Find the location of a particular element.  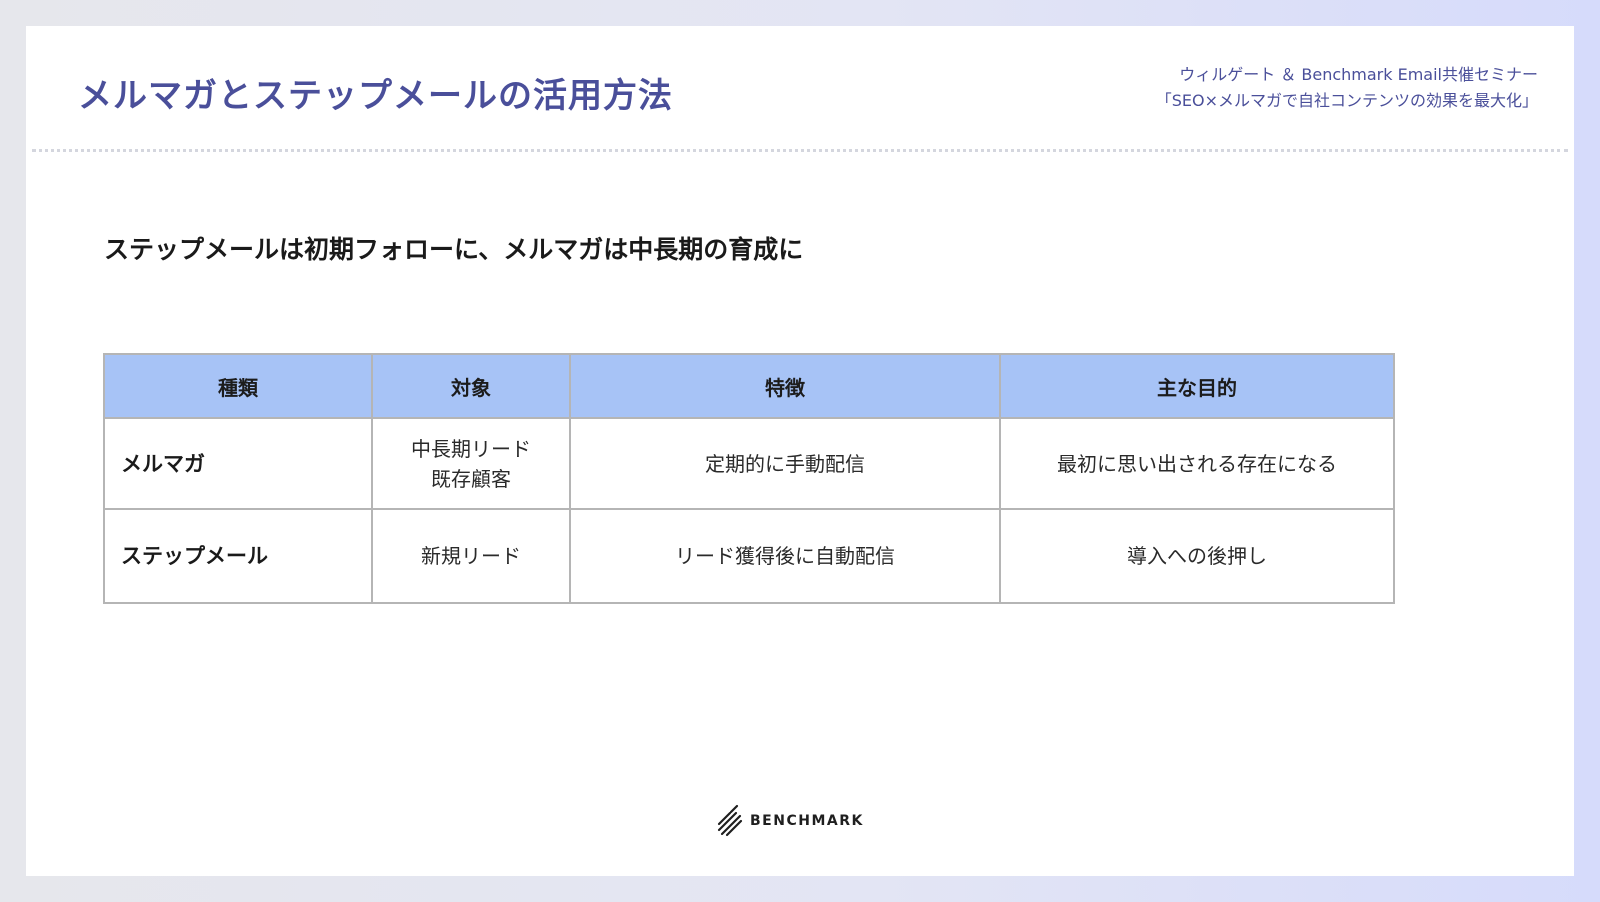

table-row: ステップメール 新規リード リード獲得後に自動配信 導入への後押し is located at coordinates (749, 556).